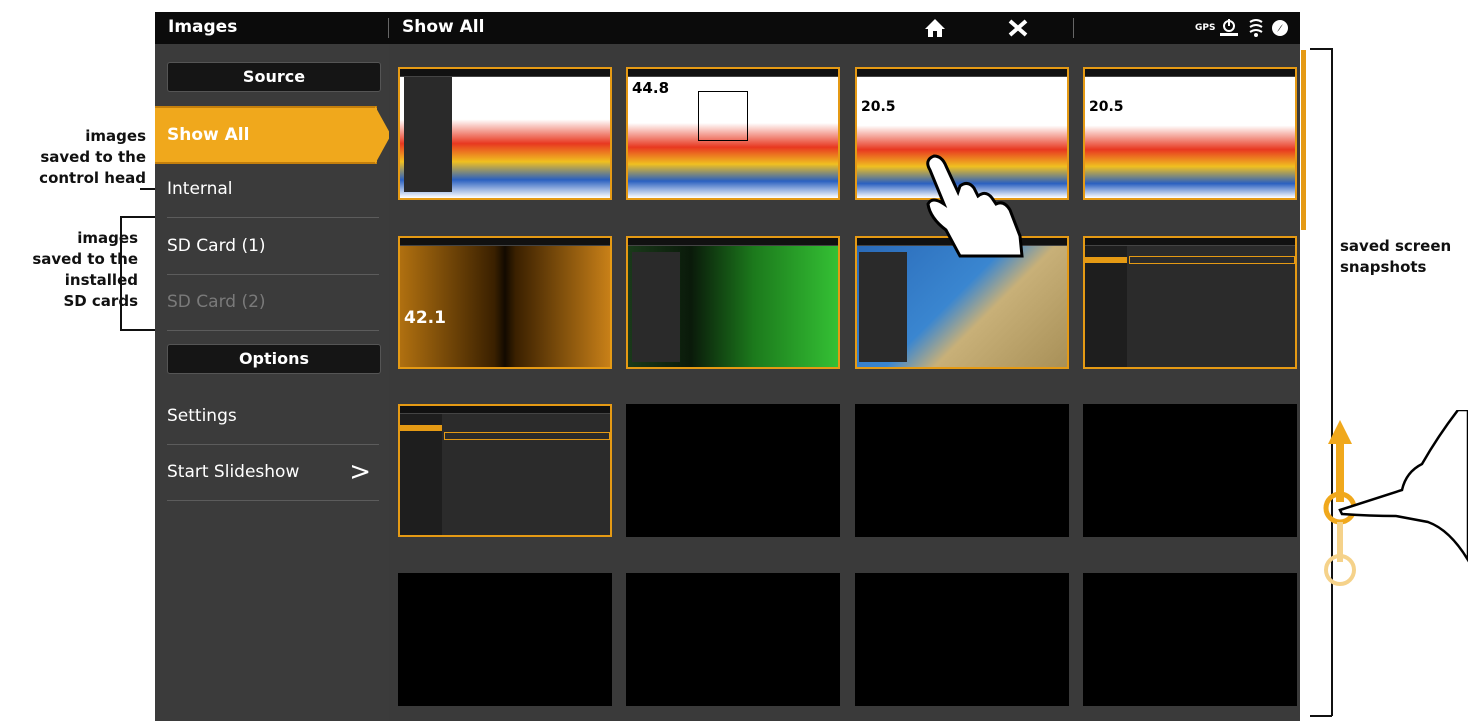 This screenshot has width=1468, height=721. What do you see at coordinates (273, 303) in the screenshot?
I see `sidebar-item-sd-card-2: SD Card (2)` at bounding box center [273, 303].